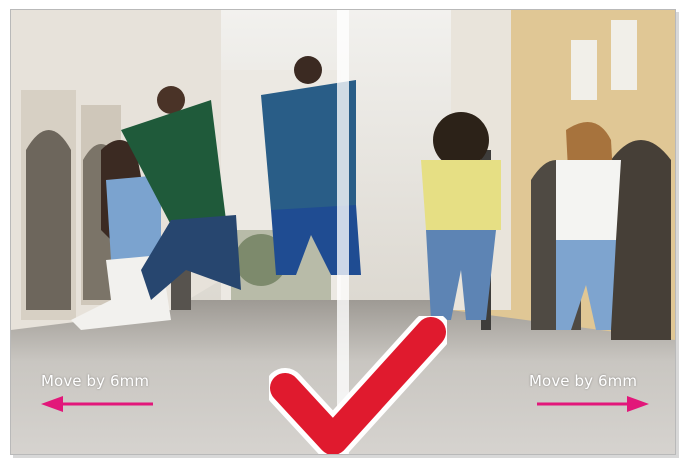 The image size is (683, 459). What do you see at coordinates (97, 404) in the screenshot?
I see `arrow-left-icon` at bounding box center [97, 404].